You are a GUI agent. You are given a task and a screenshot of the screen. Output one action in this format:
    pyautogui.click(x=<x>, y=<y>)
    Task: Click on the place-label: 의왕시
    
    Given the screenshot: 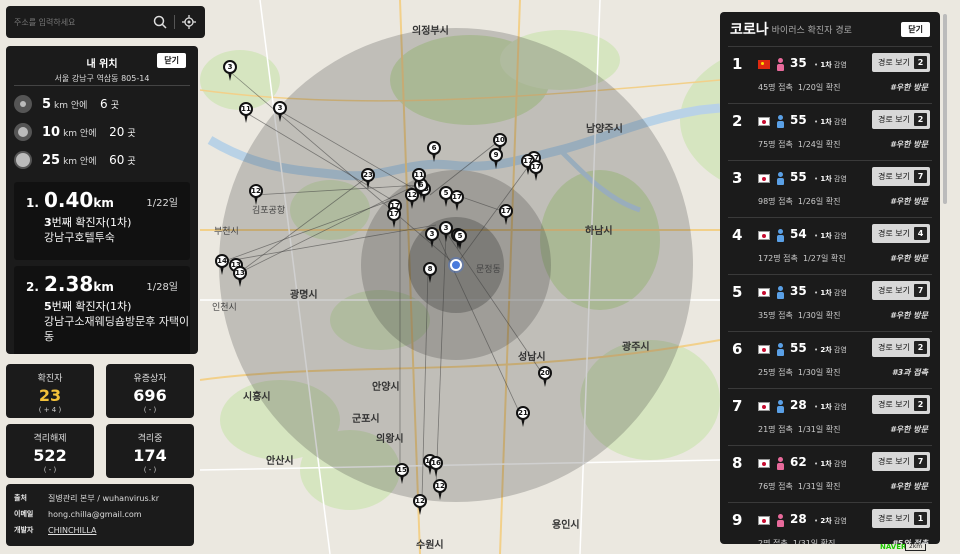 What is the action you would take?
    pyautogui.click(x=390, y=439)
    